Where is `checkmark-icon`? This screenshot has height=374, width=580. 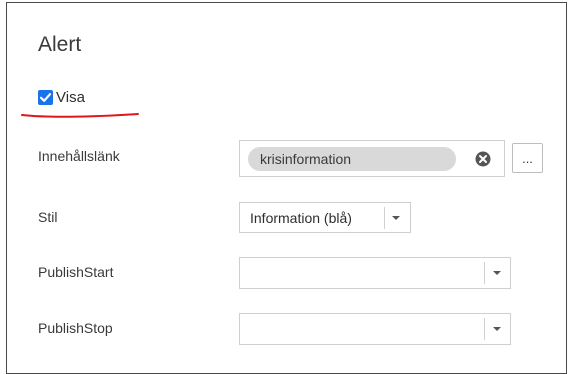 checkmark-icon is located at coordinates (45, 97).